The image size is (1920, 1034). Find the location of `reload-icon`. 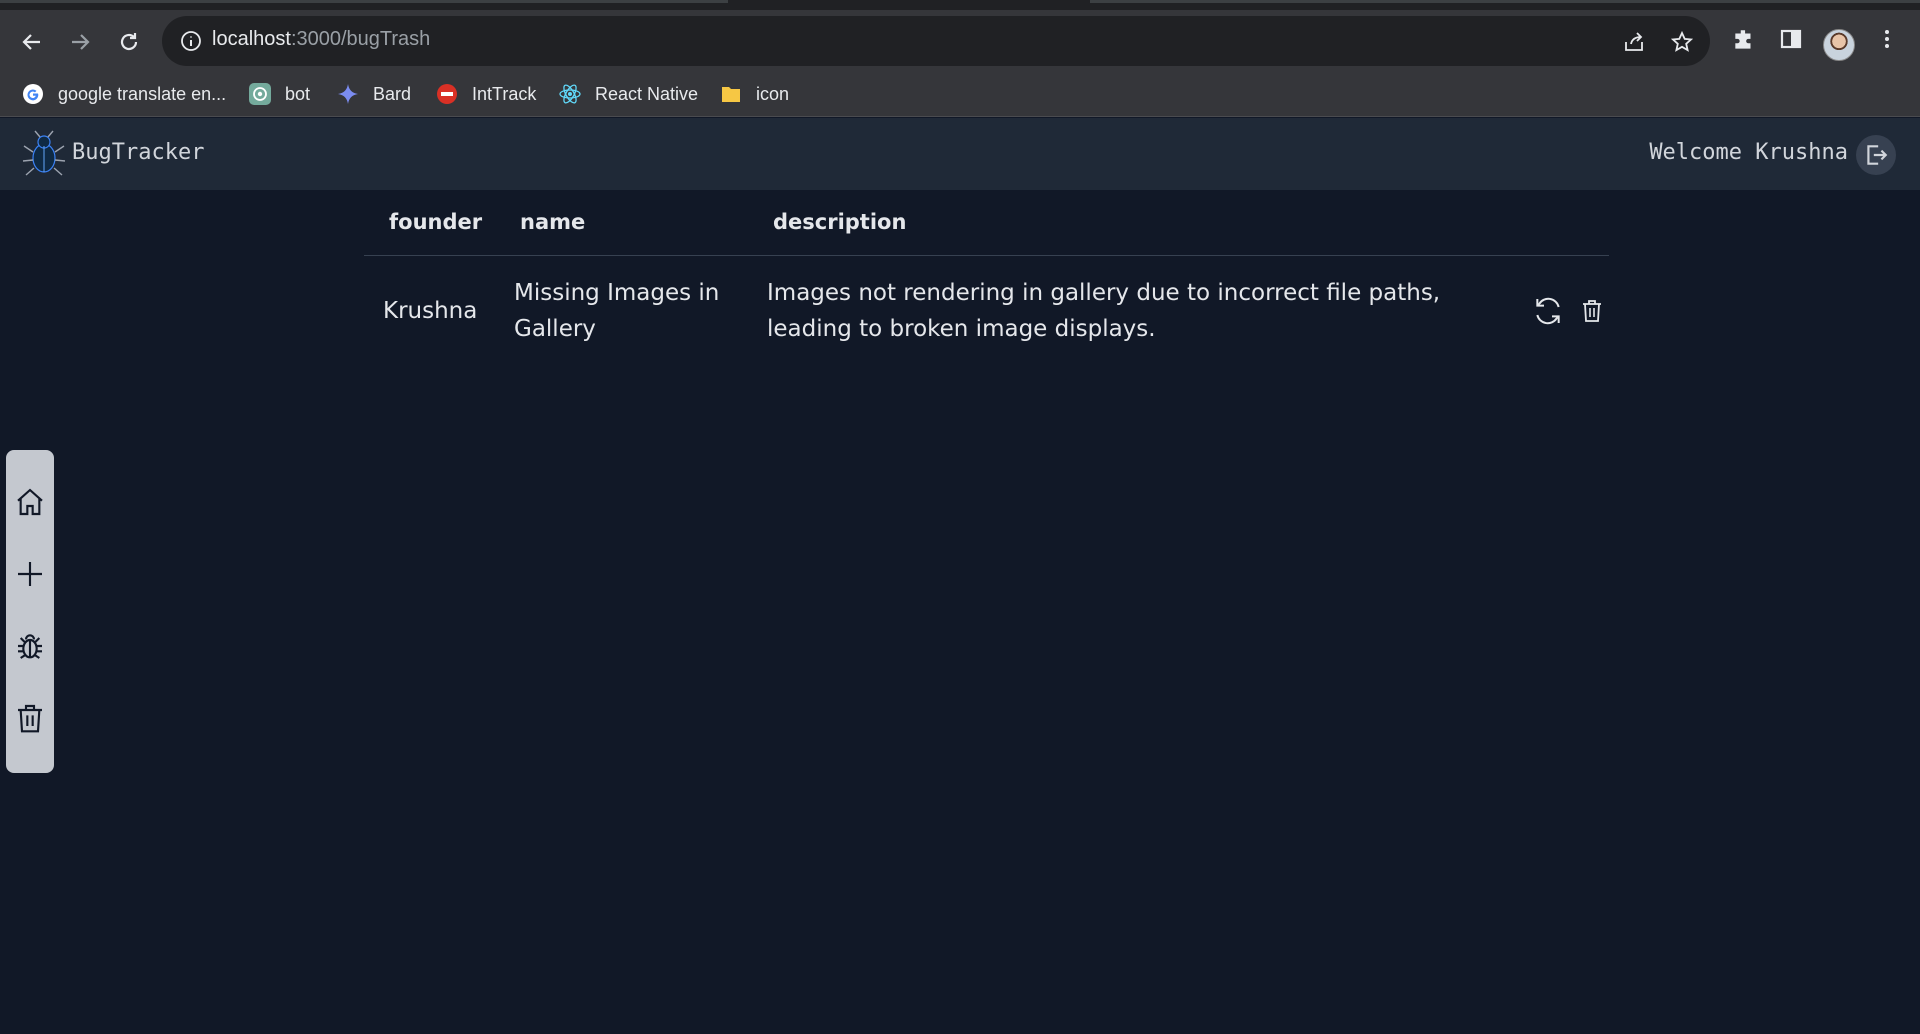

reload-icon is located at coordinates (129, 42).